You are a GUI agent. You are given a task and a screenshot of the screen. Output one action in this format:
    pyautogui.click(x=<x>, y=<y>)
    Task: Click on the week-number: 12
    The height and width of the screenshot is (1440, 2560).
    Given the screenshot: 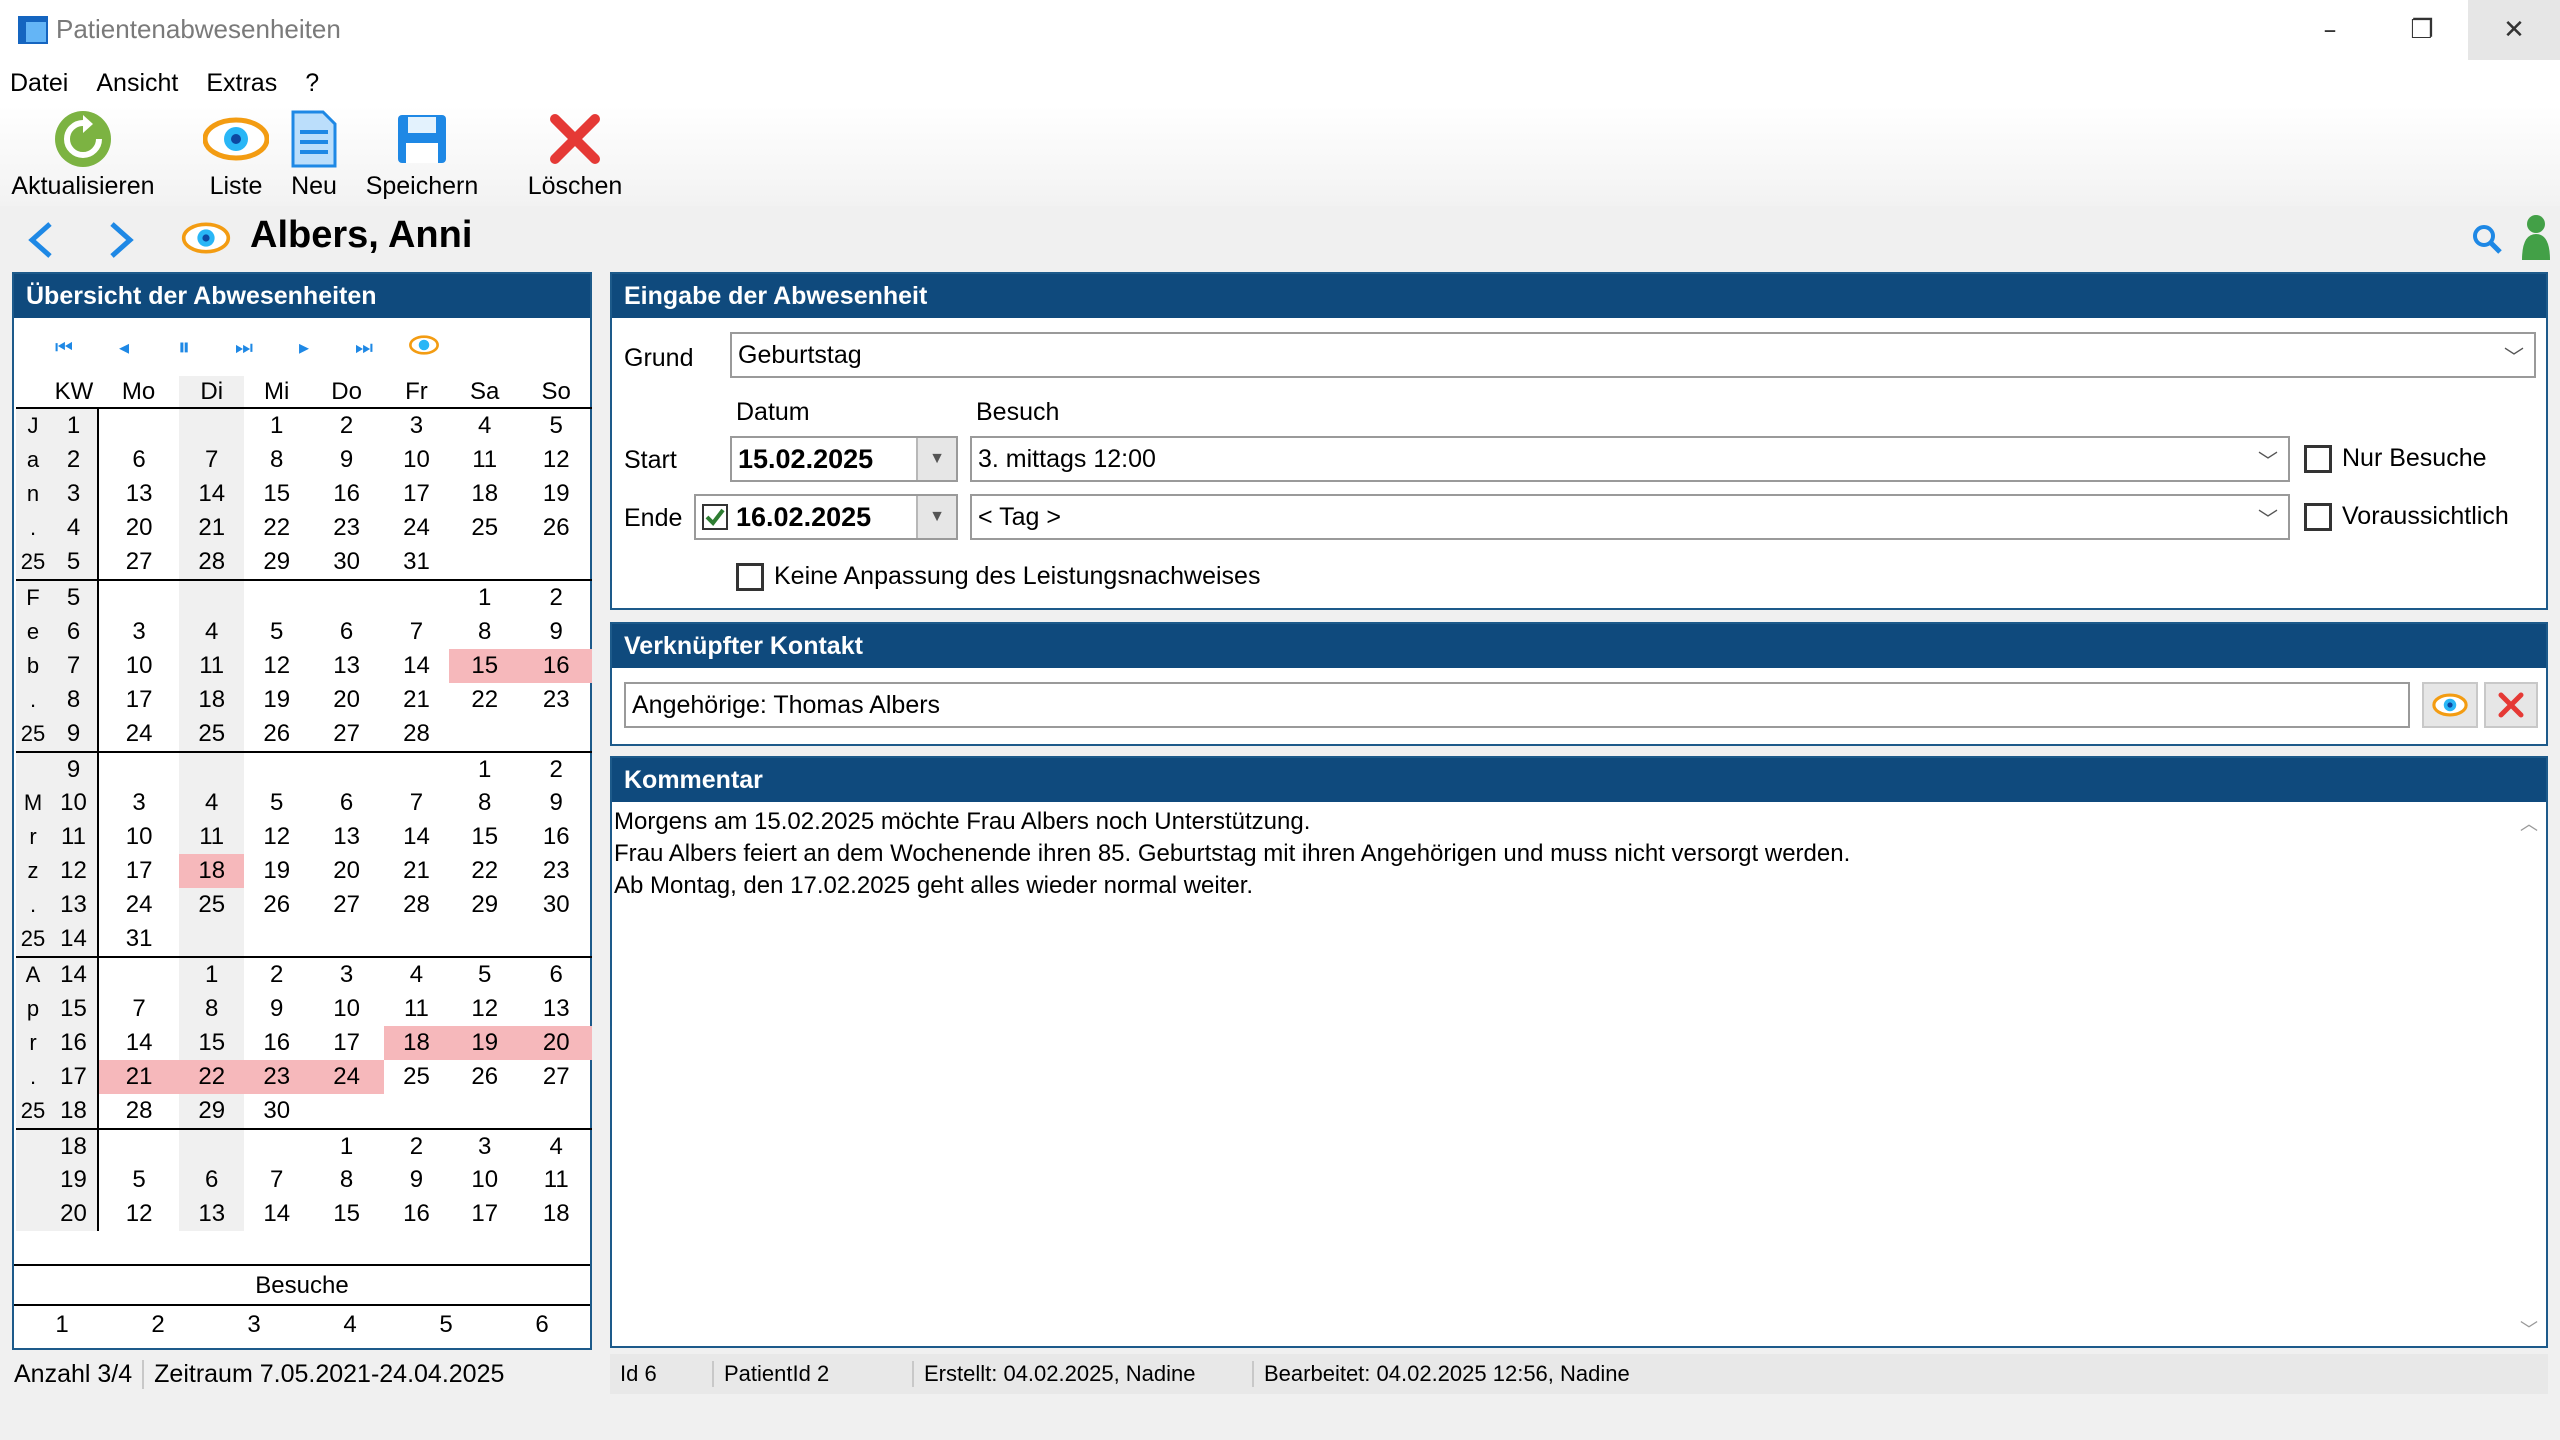 What is the action you would take?
    pyautogui.click(x=74, y=871)
    